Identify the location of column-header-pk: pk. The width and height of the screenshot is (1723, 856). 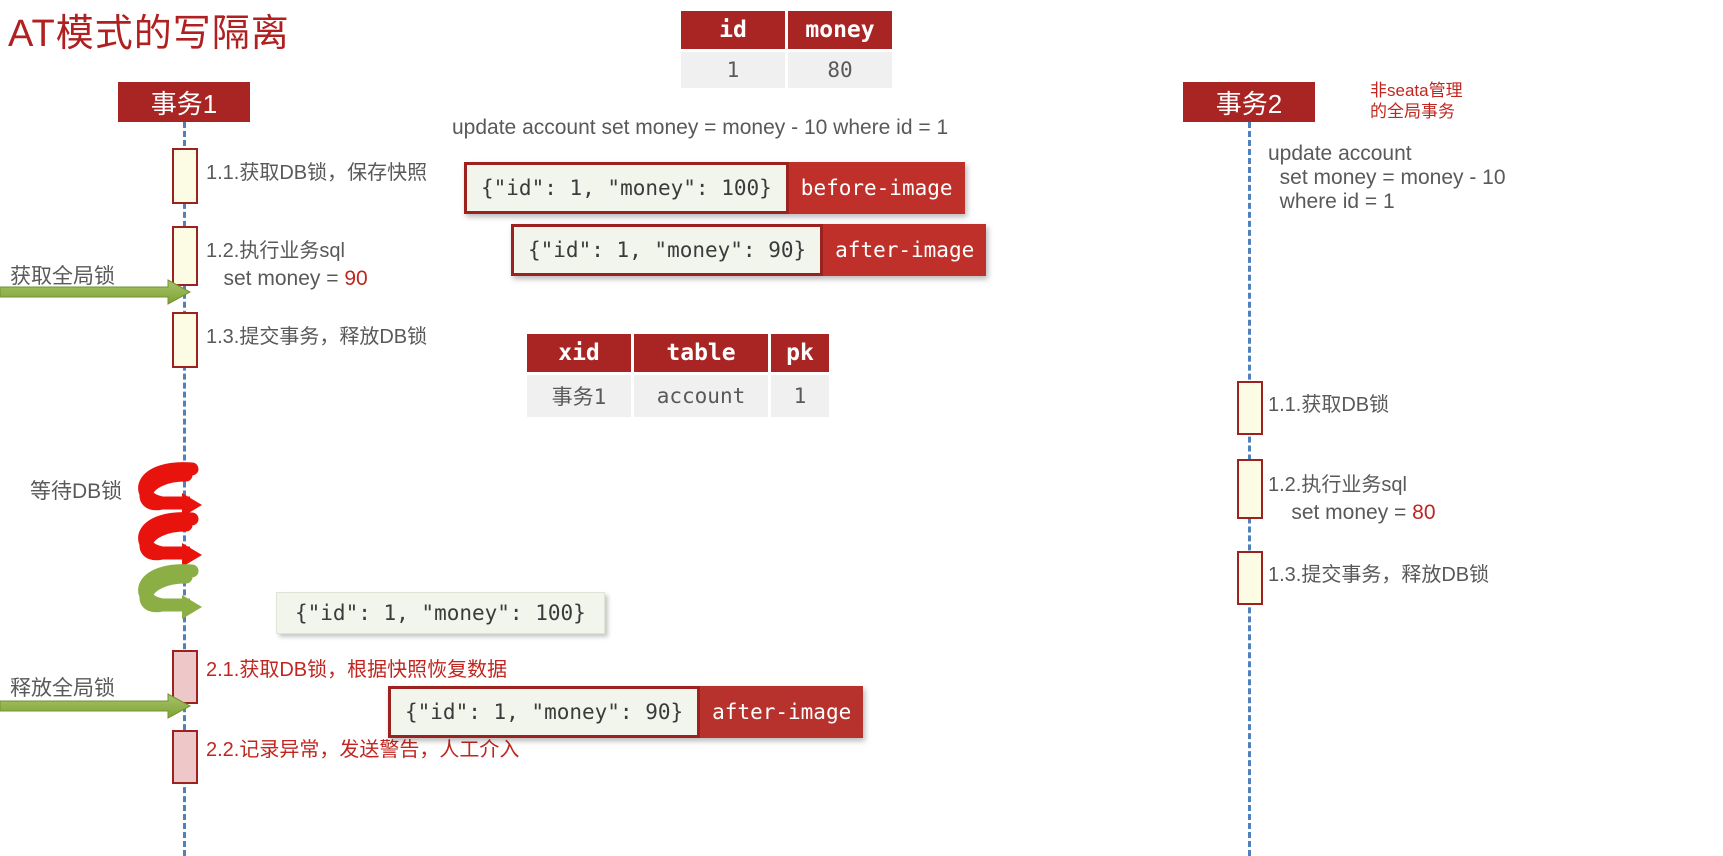
(800, 353).